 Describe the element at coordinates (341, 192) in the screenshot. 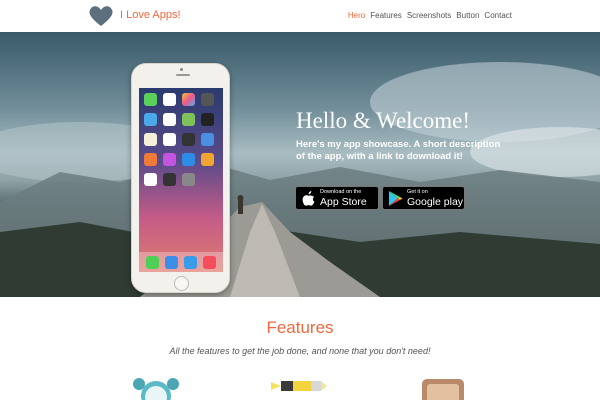

I see `app-store-small-label: Download on the` at that location.